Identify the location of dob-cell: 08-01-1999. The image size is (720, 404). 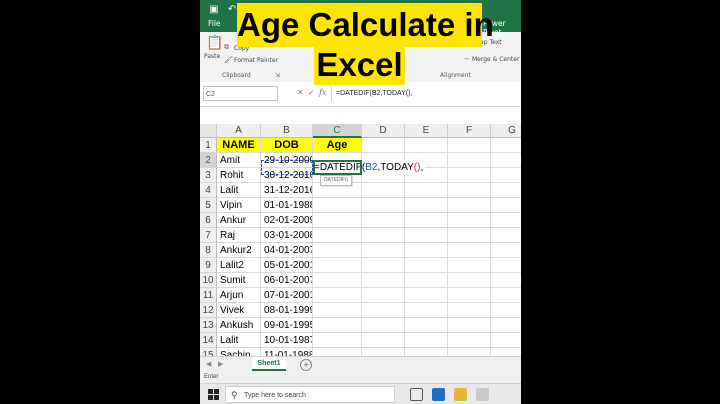
(287, 310).